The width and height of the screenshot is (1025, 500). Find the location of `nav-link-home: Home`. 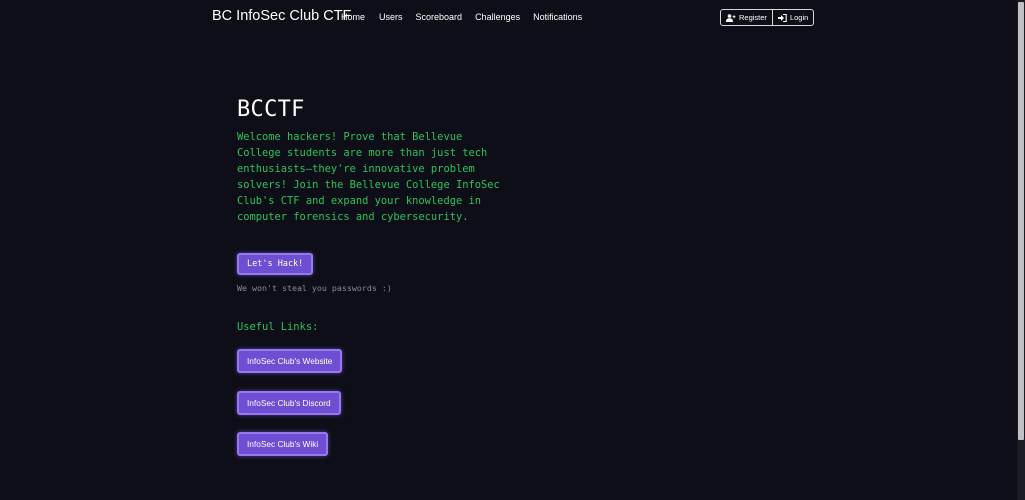

nav-link-home: Home is located at coordinates (353, 17).